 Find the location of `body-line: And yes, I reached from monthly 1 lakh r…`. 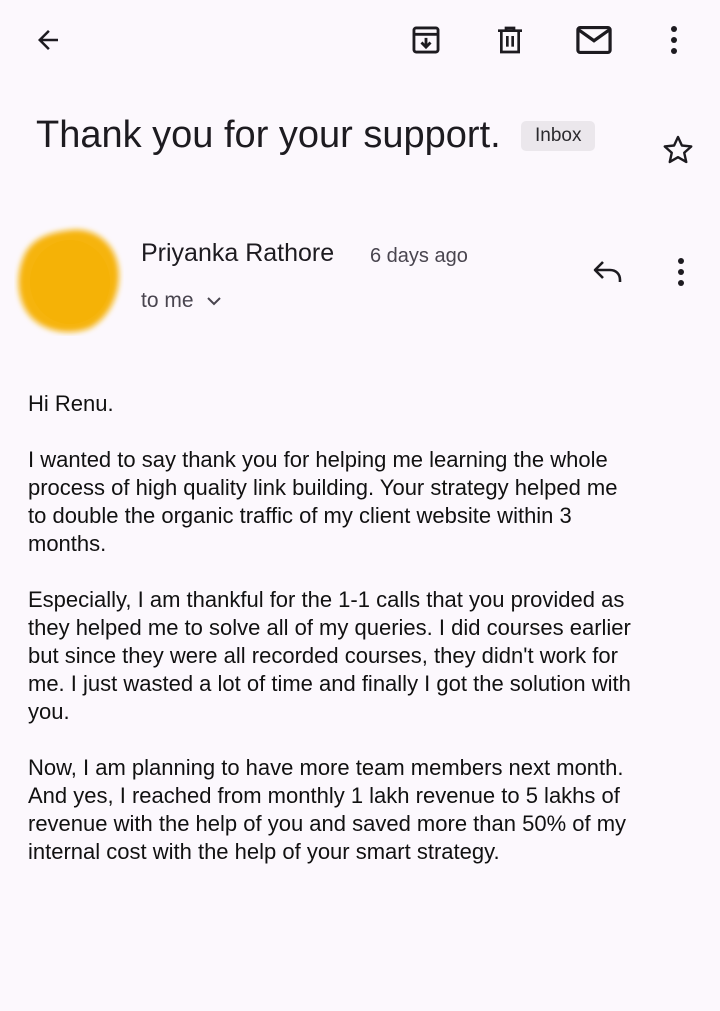

body-line: And yes, I reached from monthly 1 lakh r… is located at coordinates (324, 795).